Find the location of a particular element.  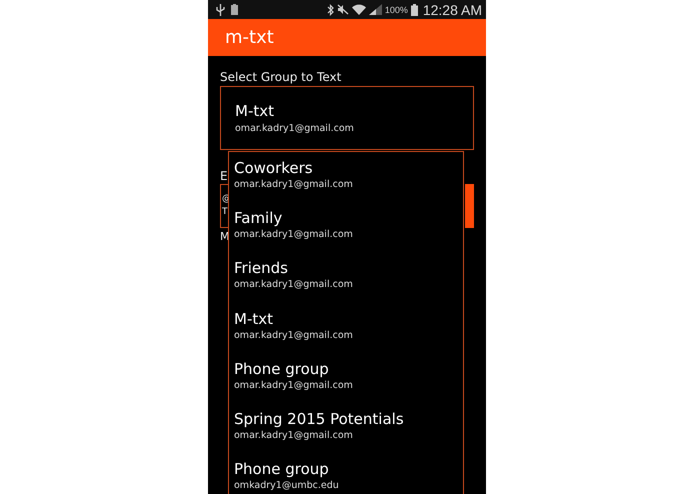

dropdown-item: Phone group omar.kadry1@gmail.com is located at coordinates (346, 385).